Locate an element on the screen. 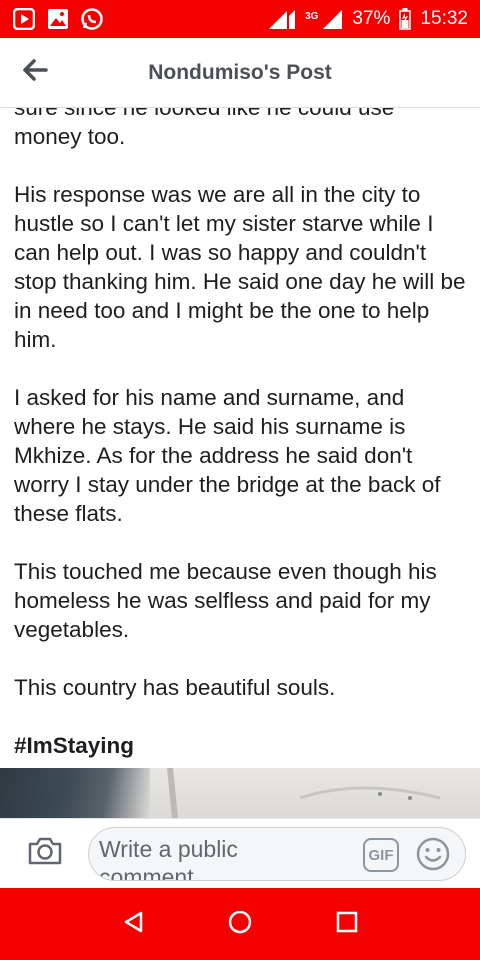 The width and height of the screenshot is (480, 960). post-image is located at coordinates (240, 793).